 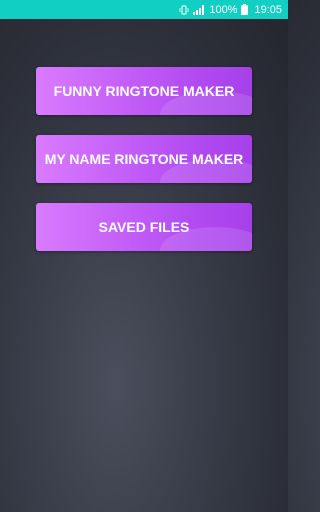 I want to click on signal-icon, so click(x=199, y=9).